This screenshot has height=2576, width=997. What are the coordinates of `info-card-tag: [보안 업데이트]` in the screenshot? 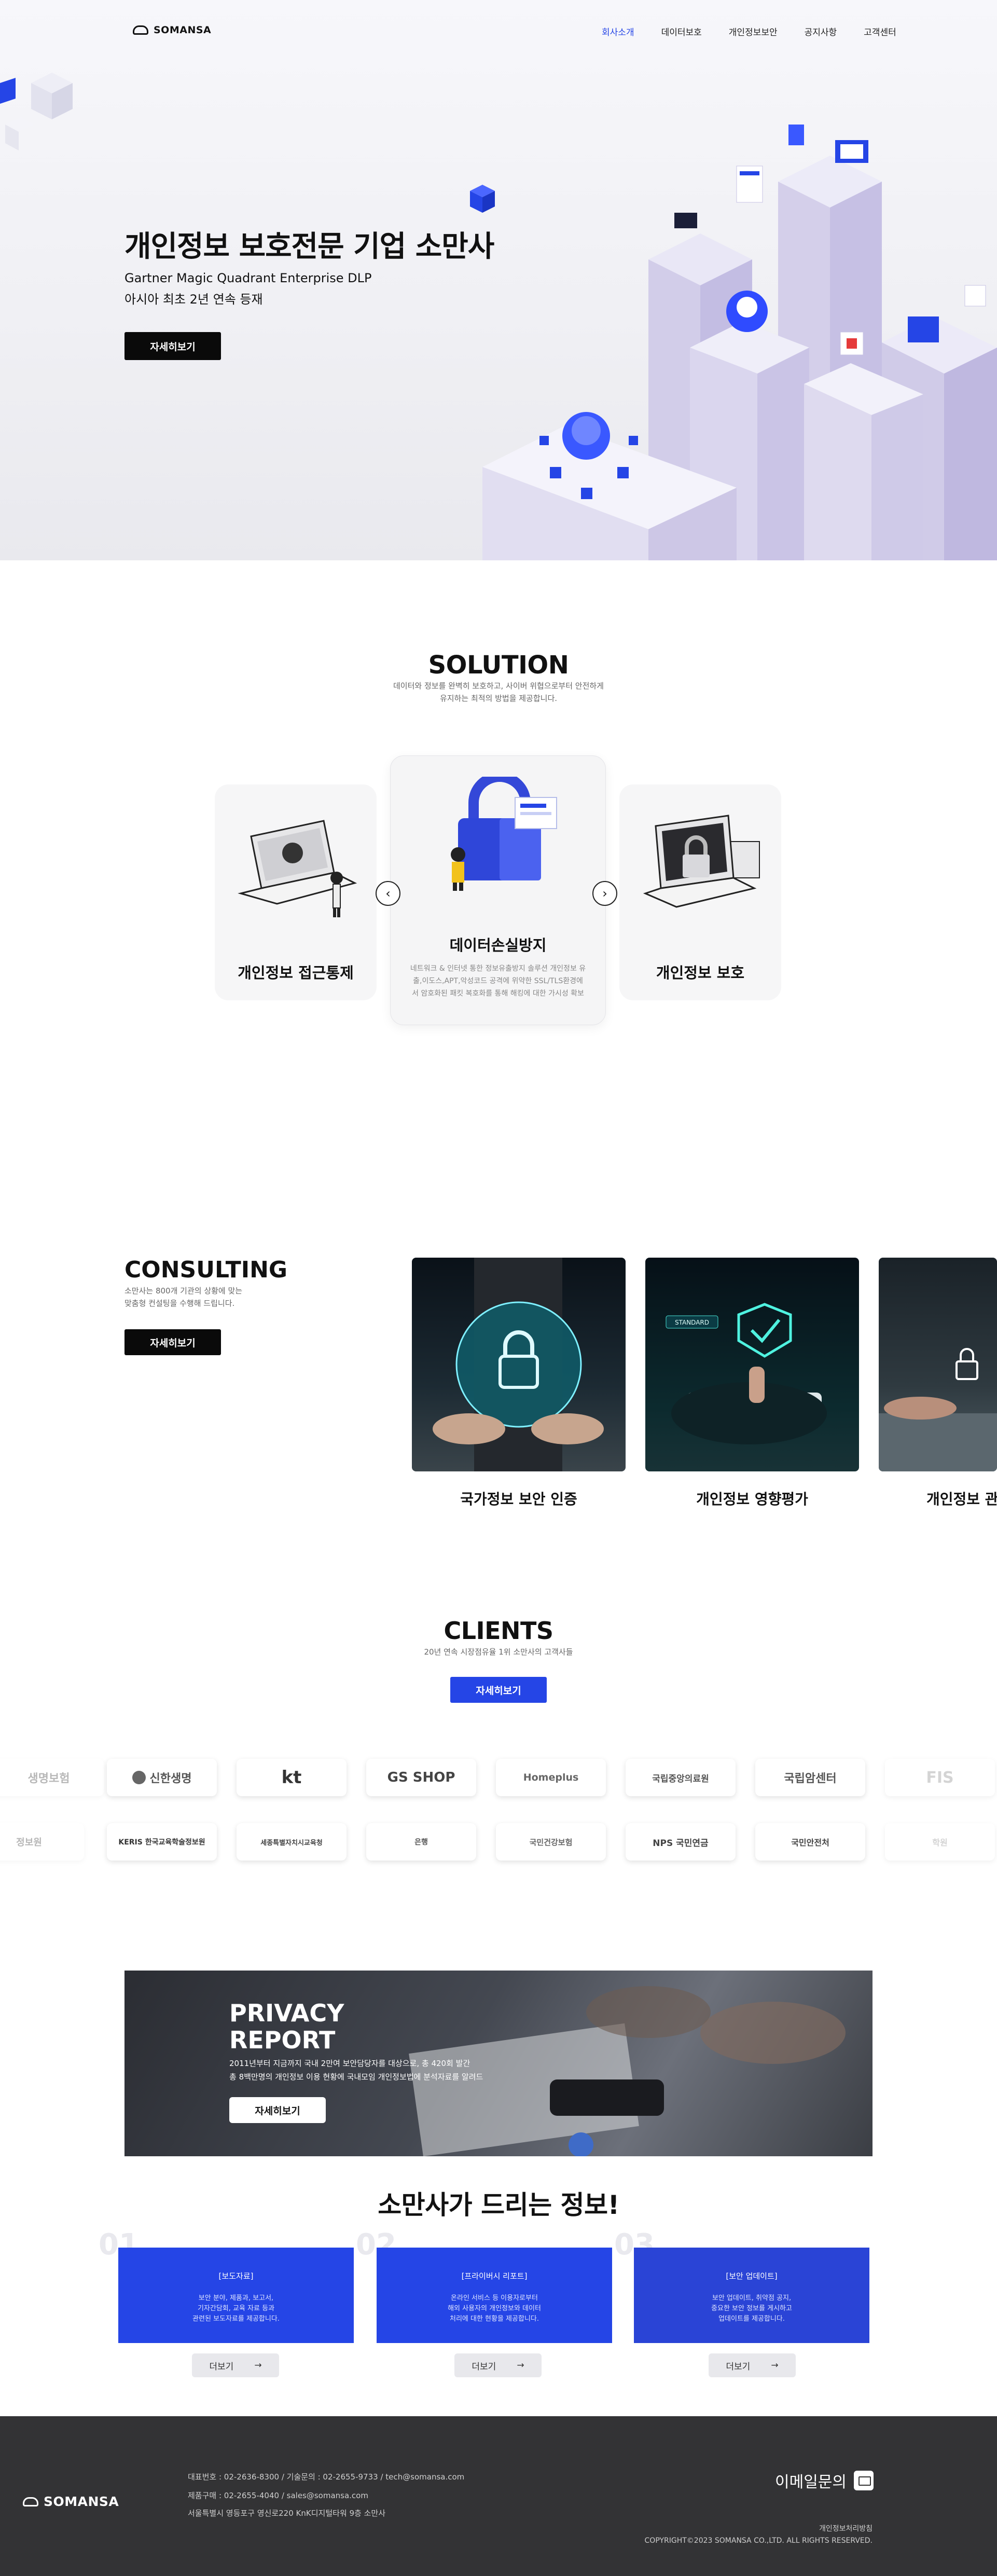 It's located at (752, 2276).